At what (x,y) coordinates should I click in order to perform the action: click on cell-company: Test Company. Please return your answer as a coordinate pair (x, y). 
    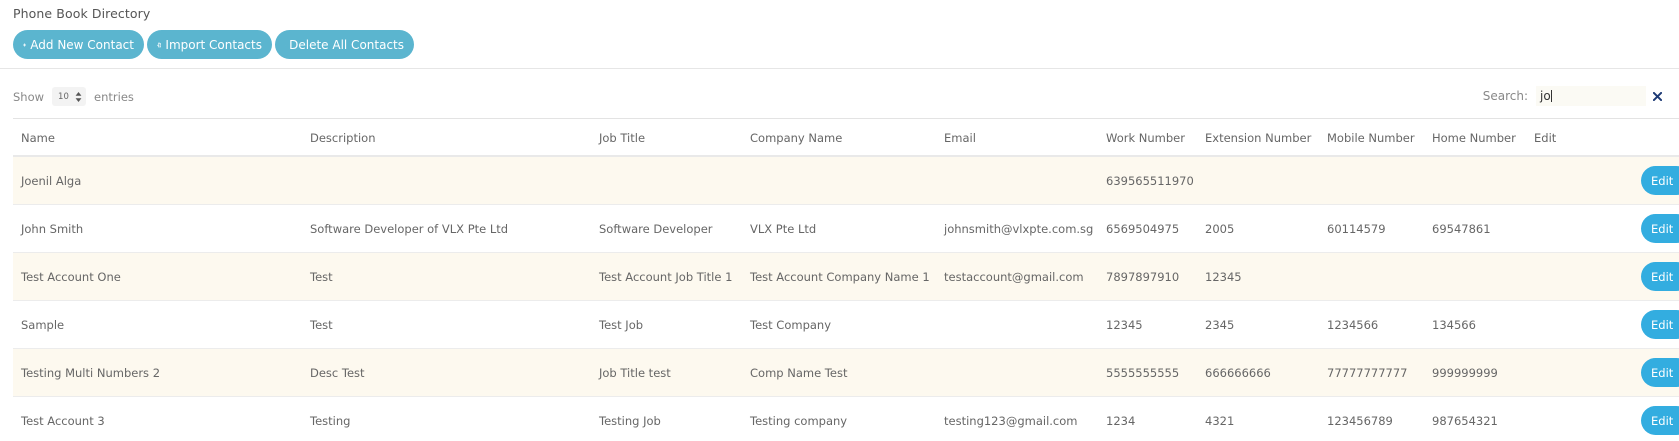
    Looking at the image, I should click on (791, 325).